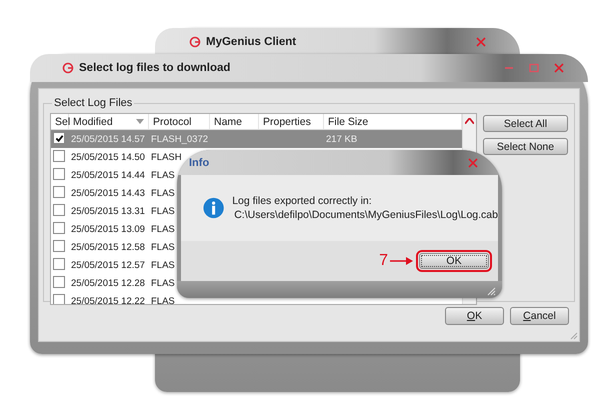 This screenshot has width=597, height=418. I want to click on table-cell: 25/05/2015 13.31, so click(108, 211).